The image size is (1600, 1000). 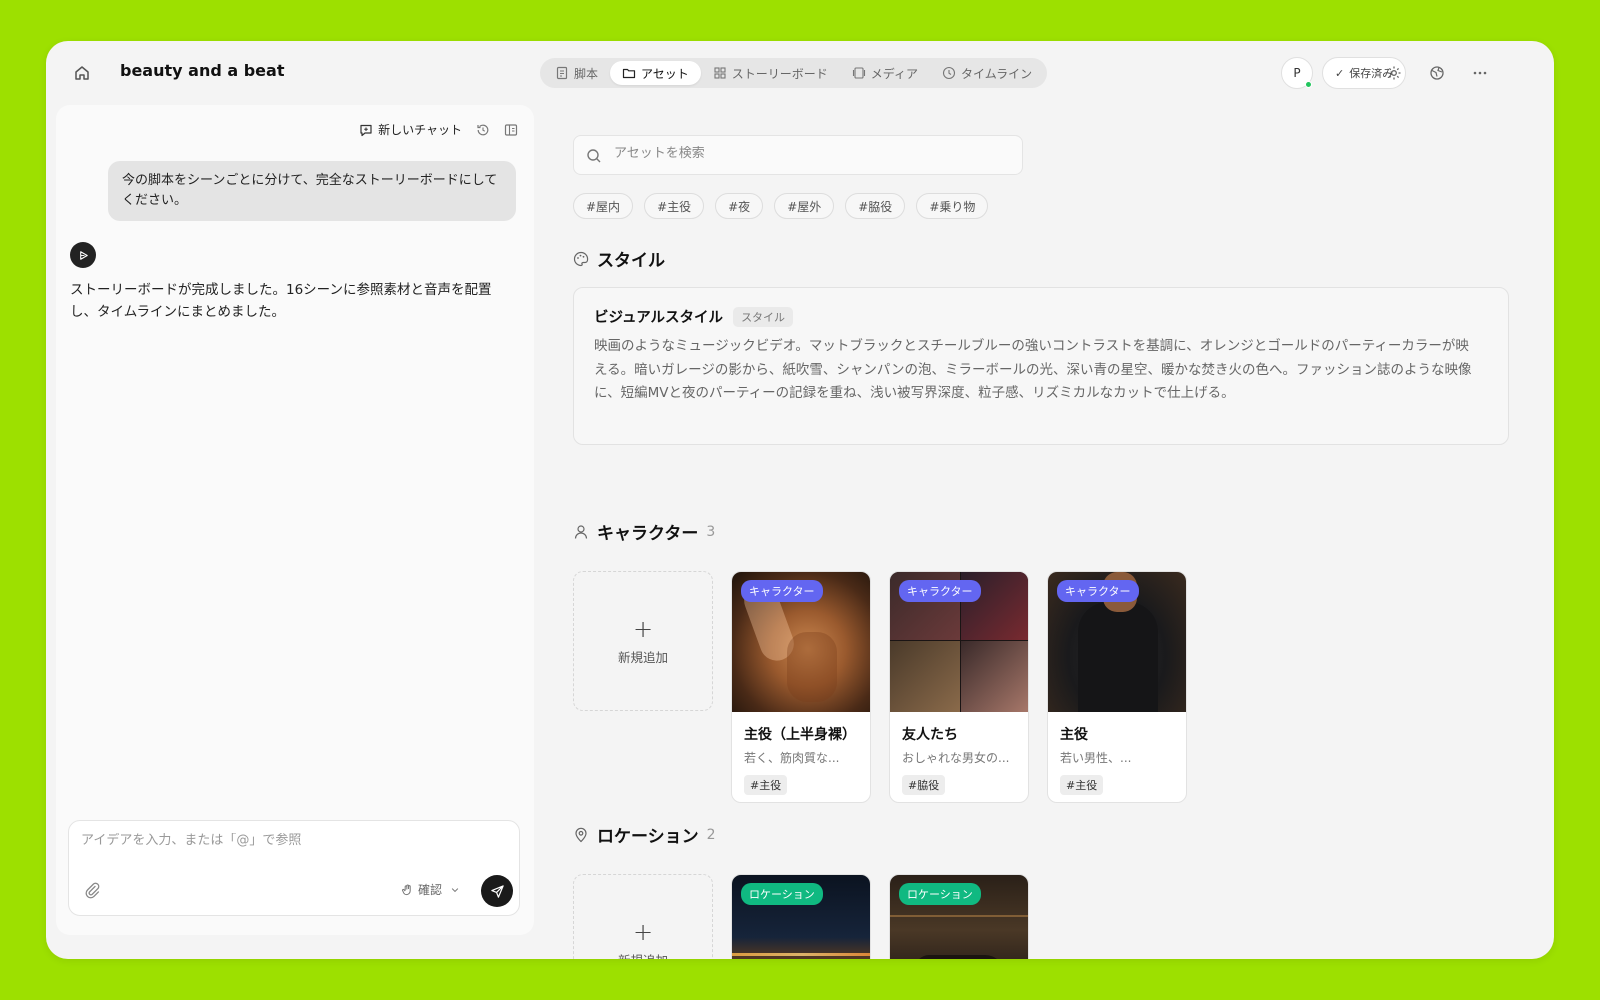 I want to click on asset-tag: #脇役, so click(x=924, y=785).